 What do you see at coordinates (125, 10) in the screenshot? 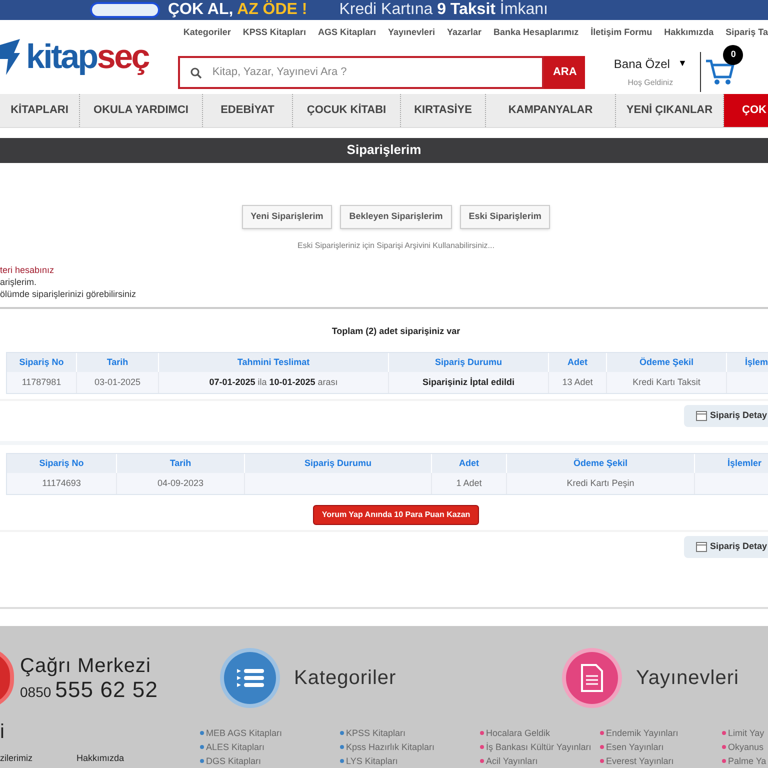
I see `capsule-icon` at bounding box center [125, 10].